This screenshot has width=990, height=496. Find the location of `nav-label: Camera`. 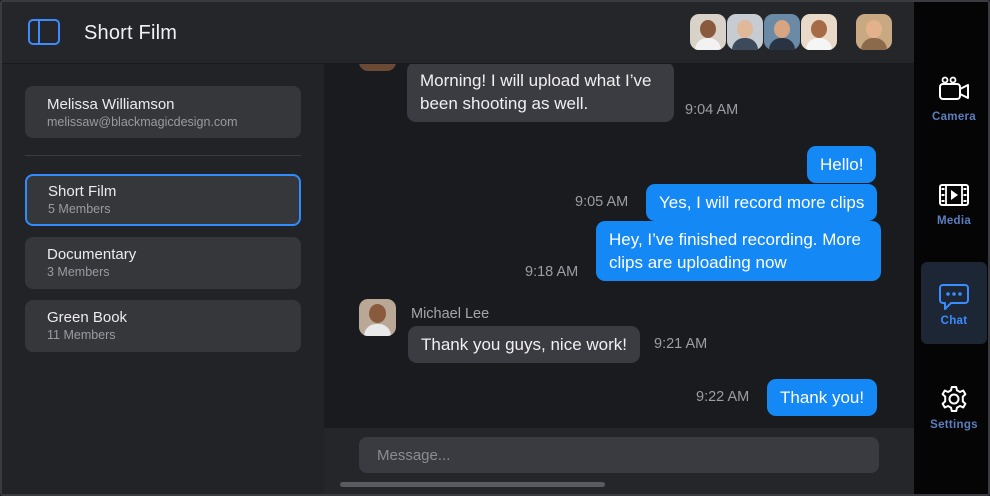

nav-label: Camera is located at coordinates (954, 117).